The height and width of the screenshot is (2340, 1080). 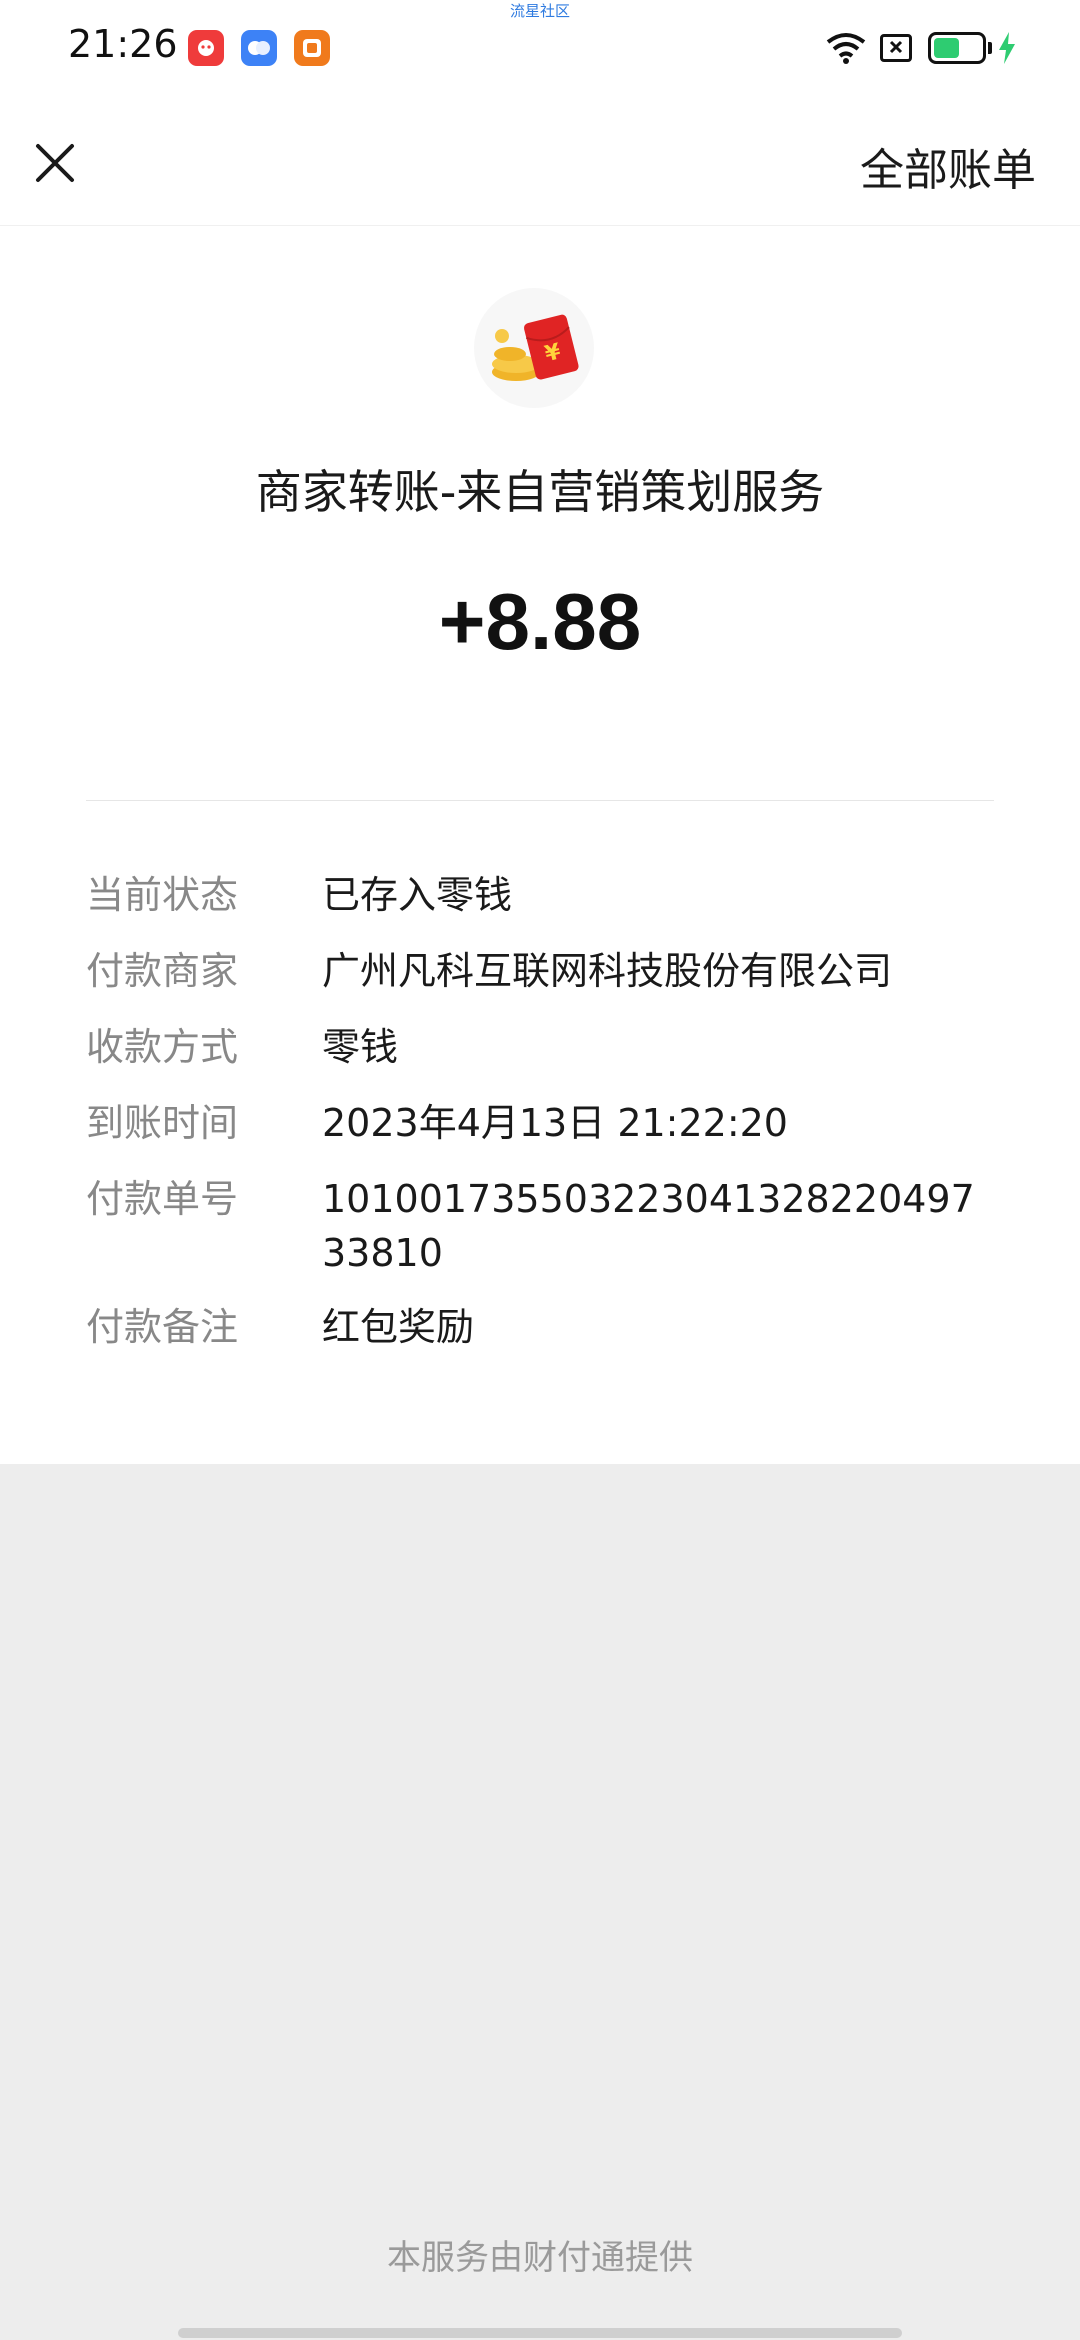 I want to click on no-sim-icon, so click(x=896, y=48).